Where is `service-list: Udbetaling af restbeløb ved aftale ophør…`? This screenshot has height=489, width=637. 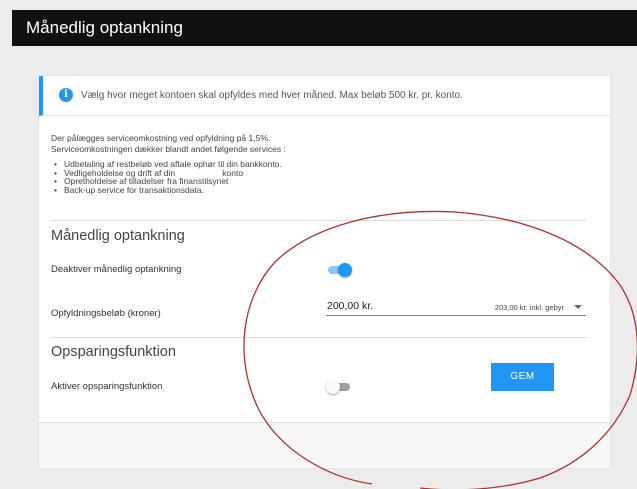 service-list: Udbetaling af restbeløb ved aftale ophør… is located at coordinates (168, 177).